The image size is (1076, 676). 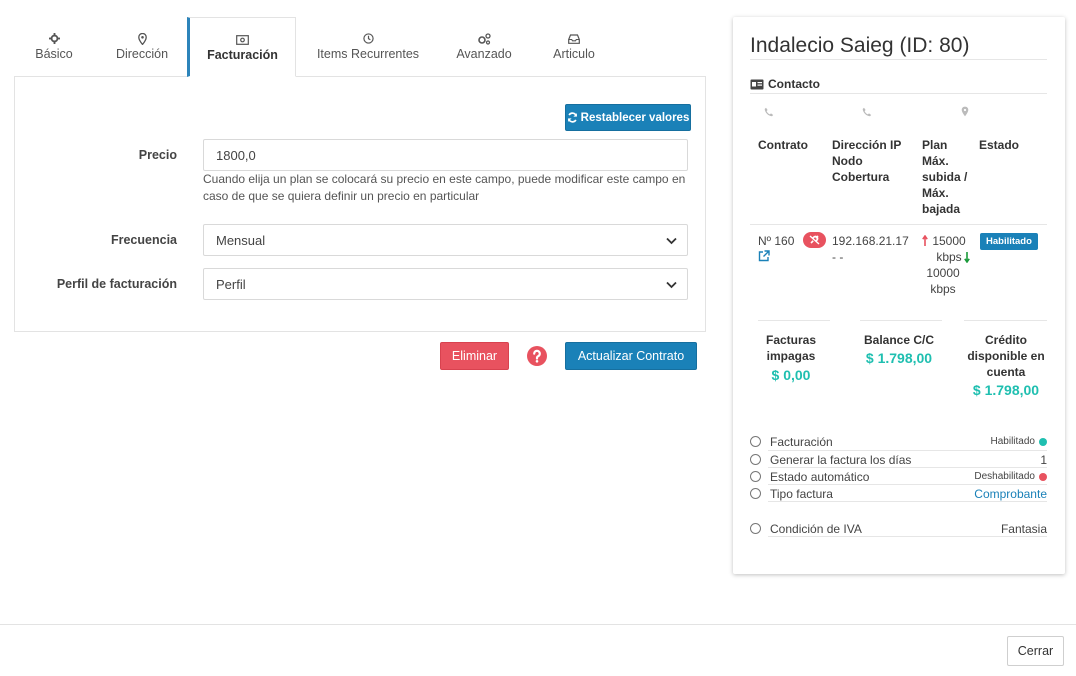 What do you see at coordinates (820, 476) in the screenshot?
I see `option-label: Estado automático` at bounding box center [820, 476].